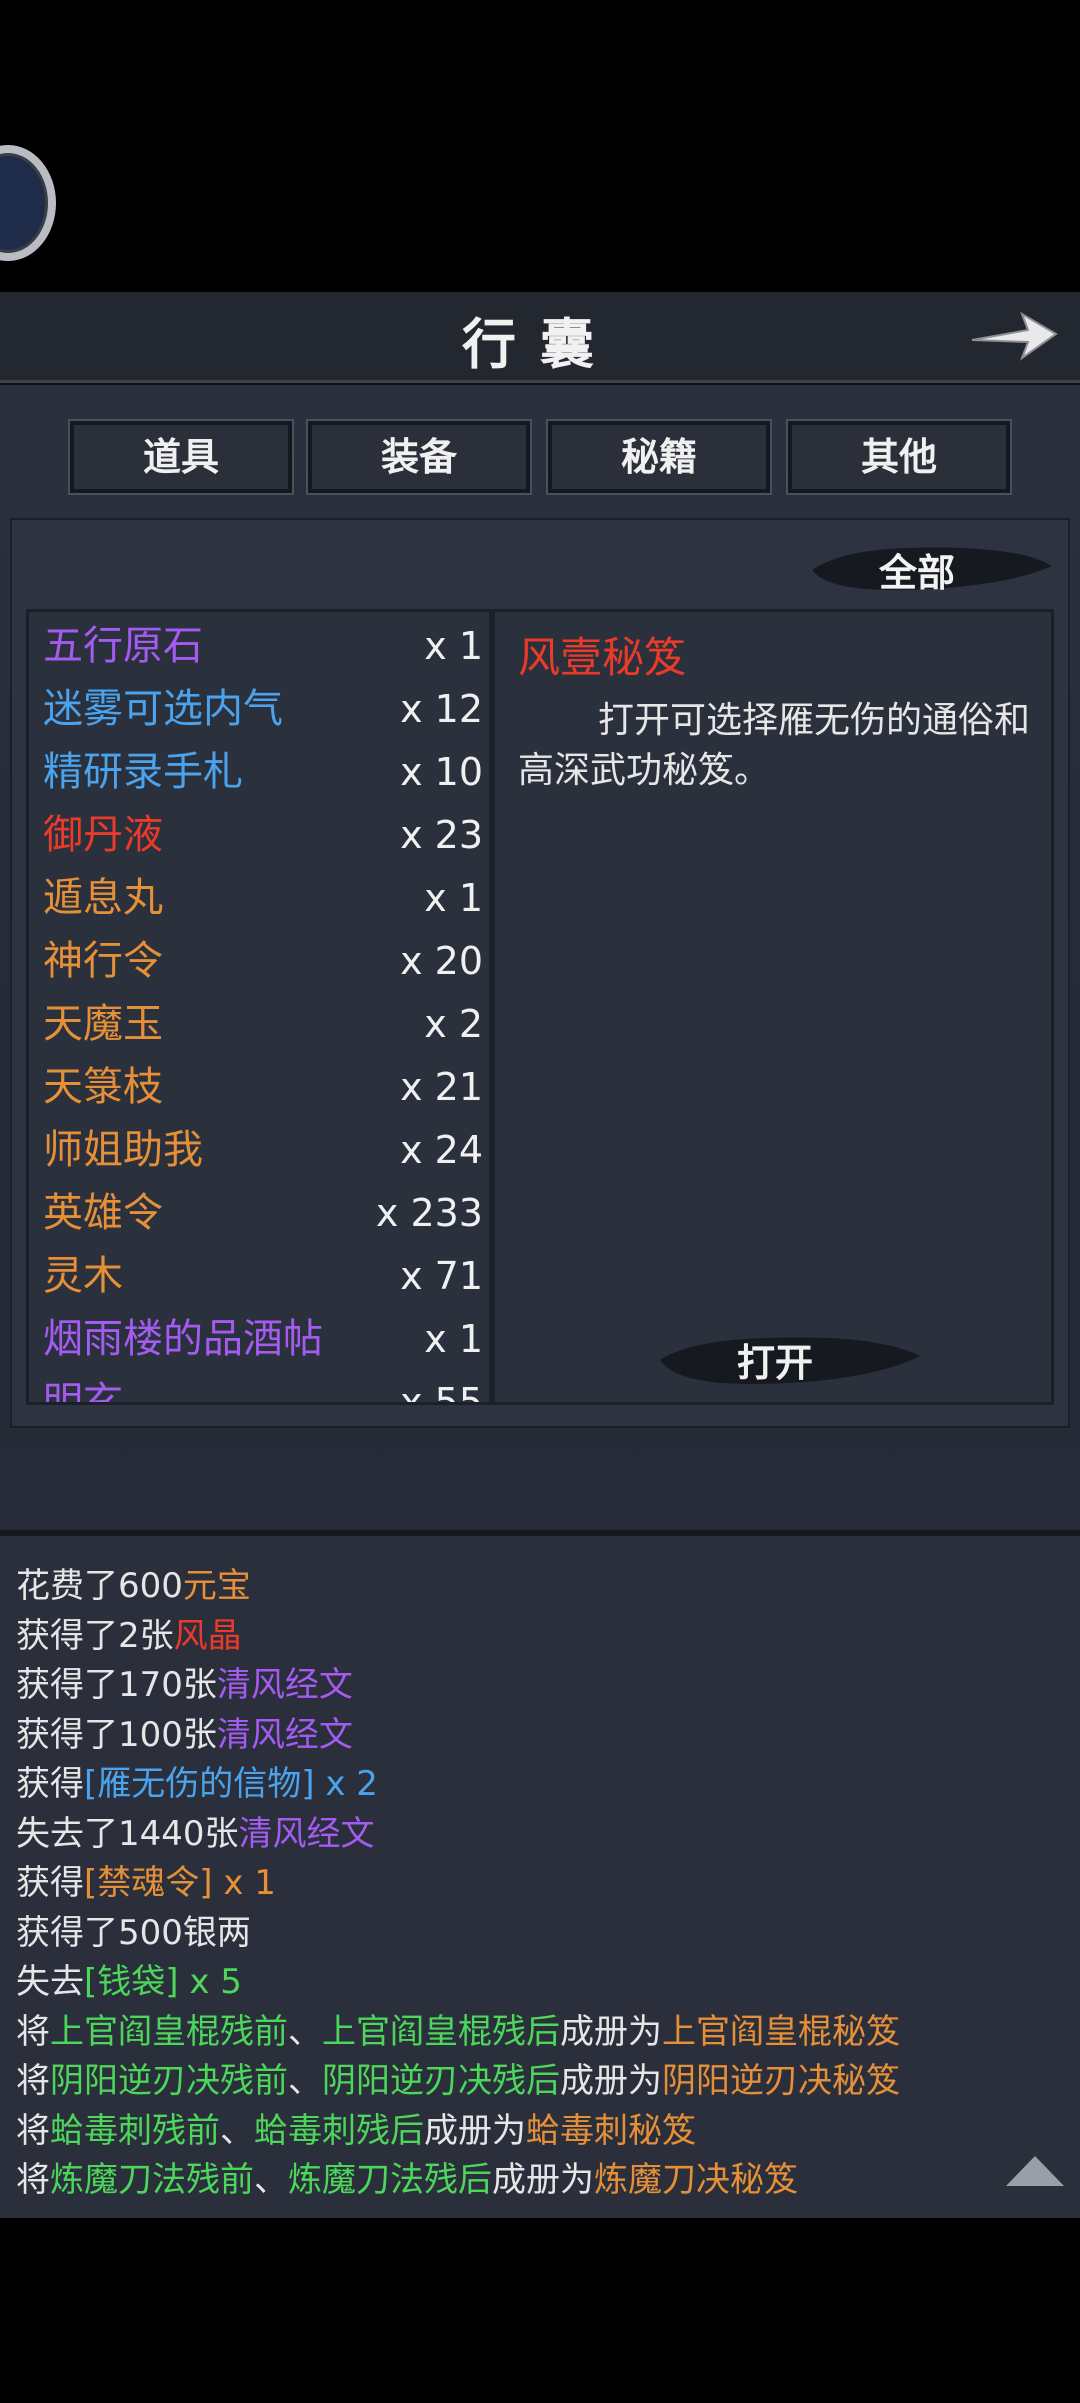  Describe the element at coordinates (263, 1087) in the screenshot. I see `list-item: 天箓枝 x 21` at that location.